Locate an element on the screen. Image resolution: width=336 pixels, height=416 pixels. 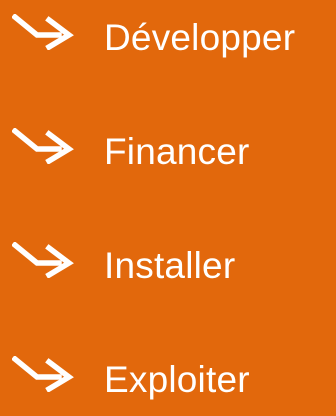
list-item-installer: Installer is located at coordinates (168, 272).